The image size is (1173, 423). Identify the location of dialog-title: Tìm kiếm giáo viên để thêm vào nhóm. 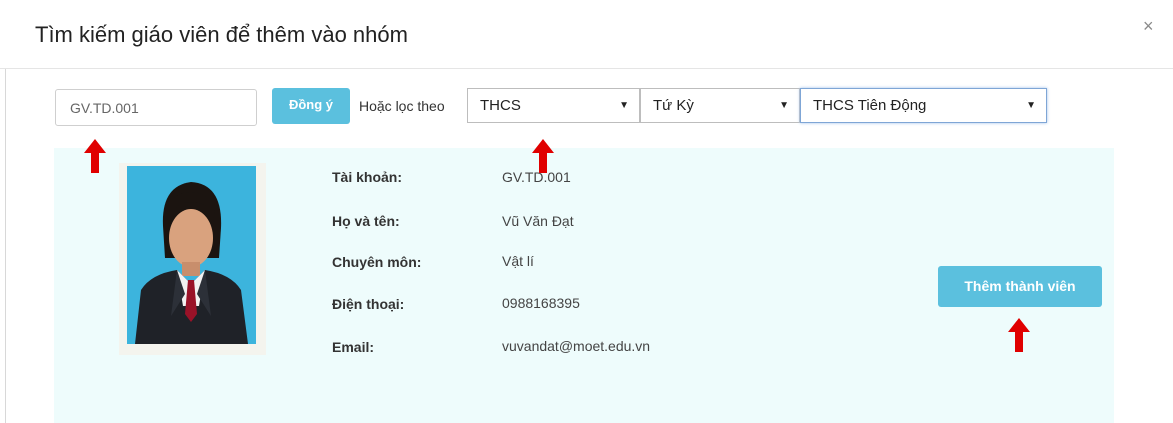
(221, 34).